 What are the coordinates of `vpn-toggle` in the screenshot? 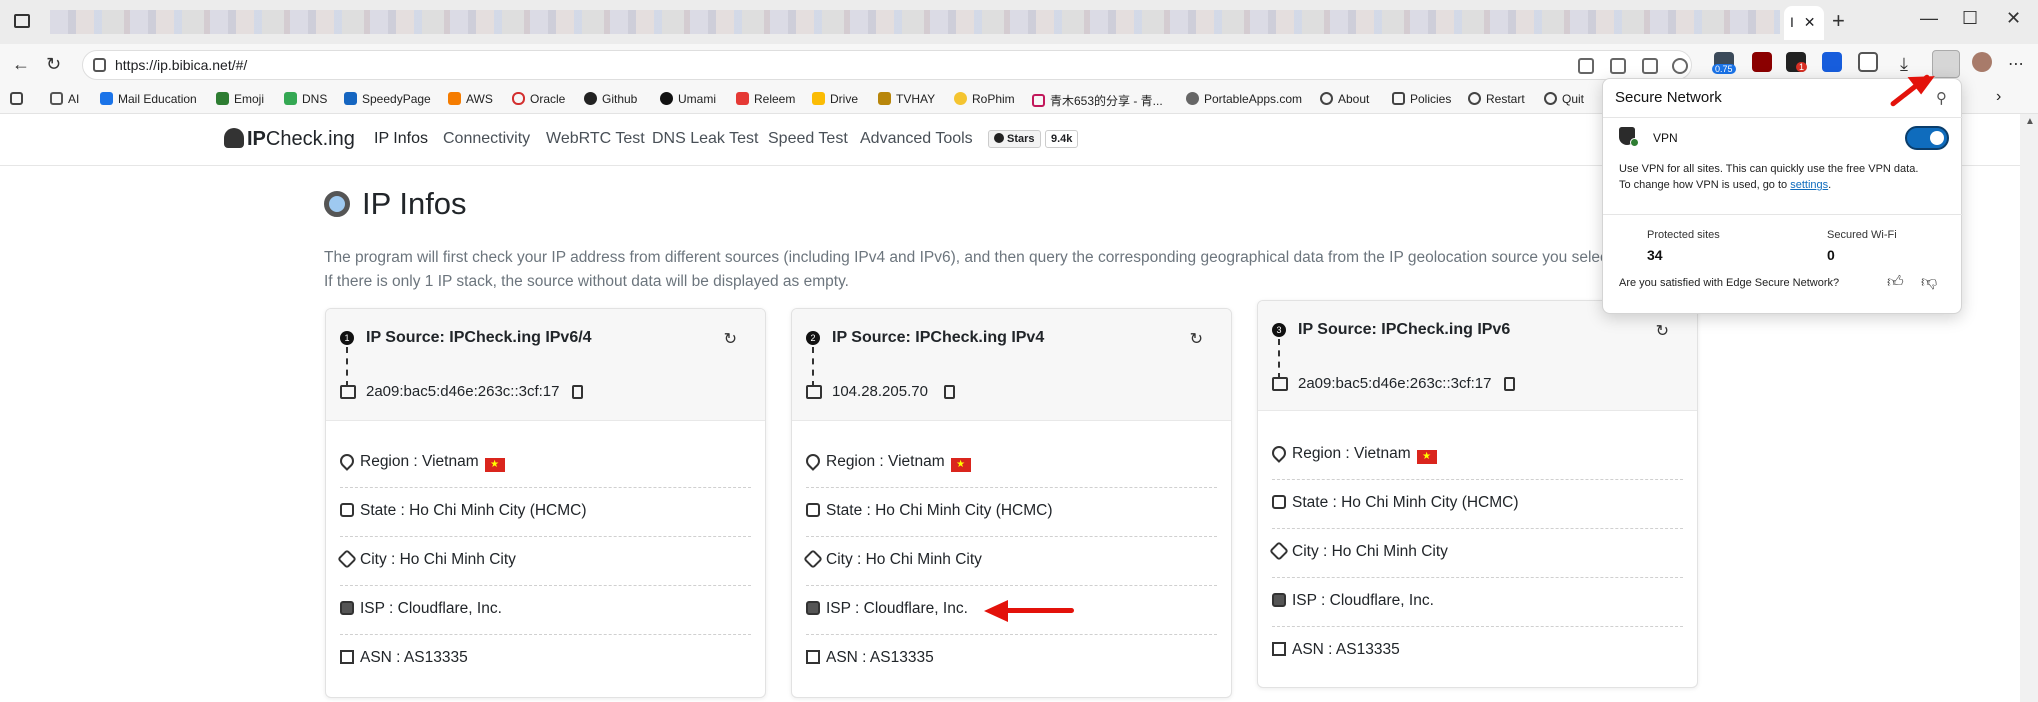 It's located at (1927, 138).